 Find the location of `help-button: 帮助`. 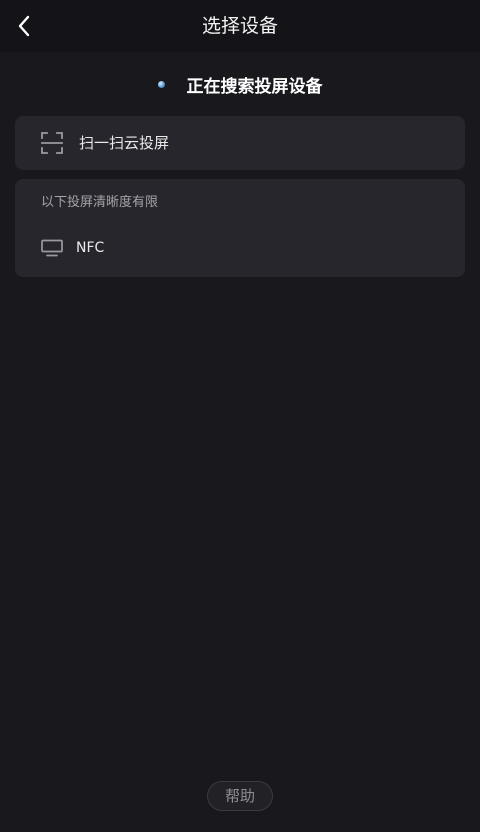

help-button: 帮助 is located at coordinates (240, 796).